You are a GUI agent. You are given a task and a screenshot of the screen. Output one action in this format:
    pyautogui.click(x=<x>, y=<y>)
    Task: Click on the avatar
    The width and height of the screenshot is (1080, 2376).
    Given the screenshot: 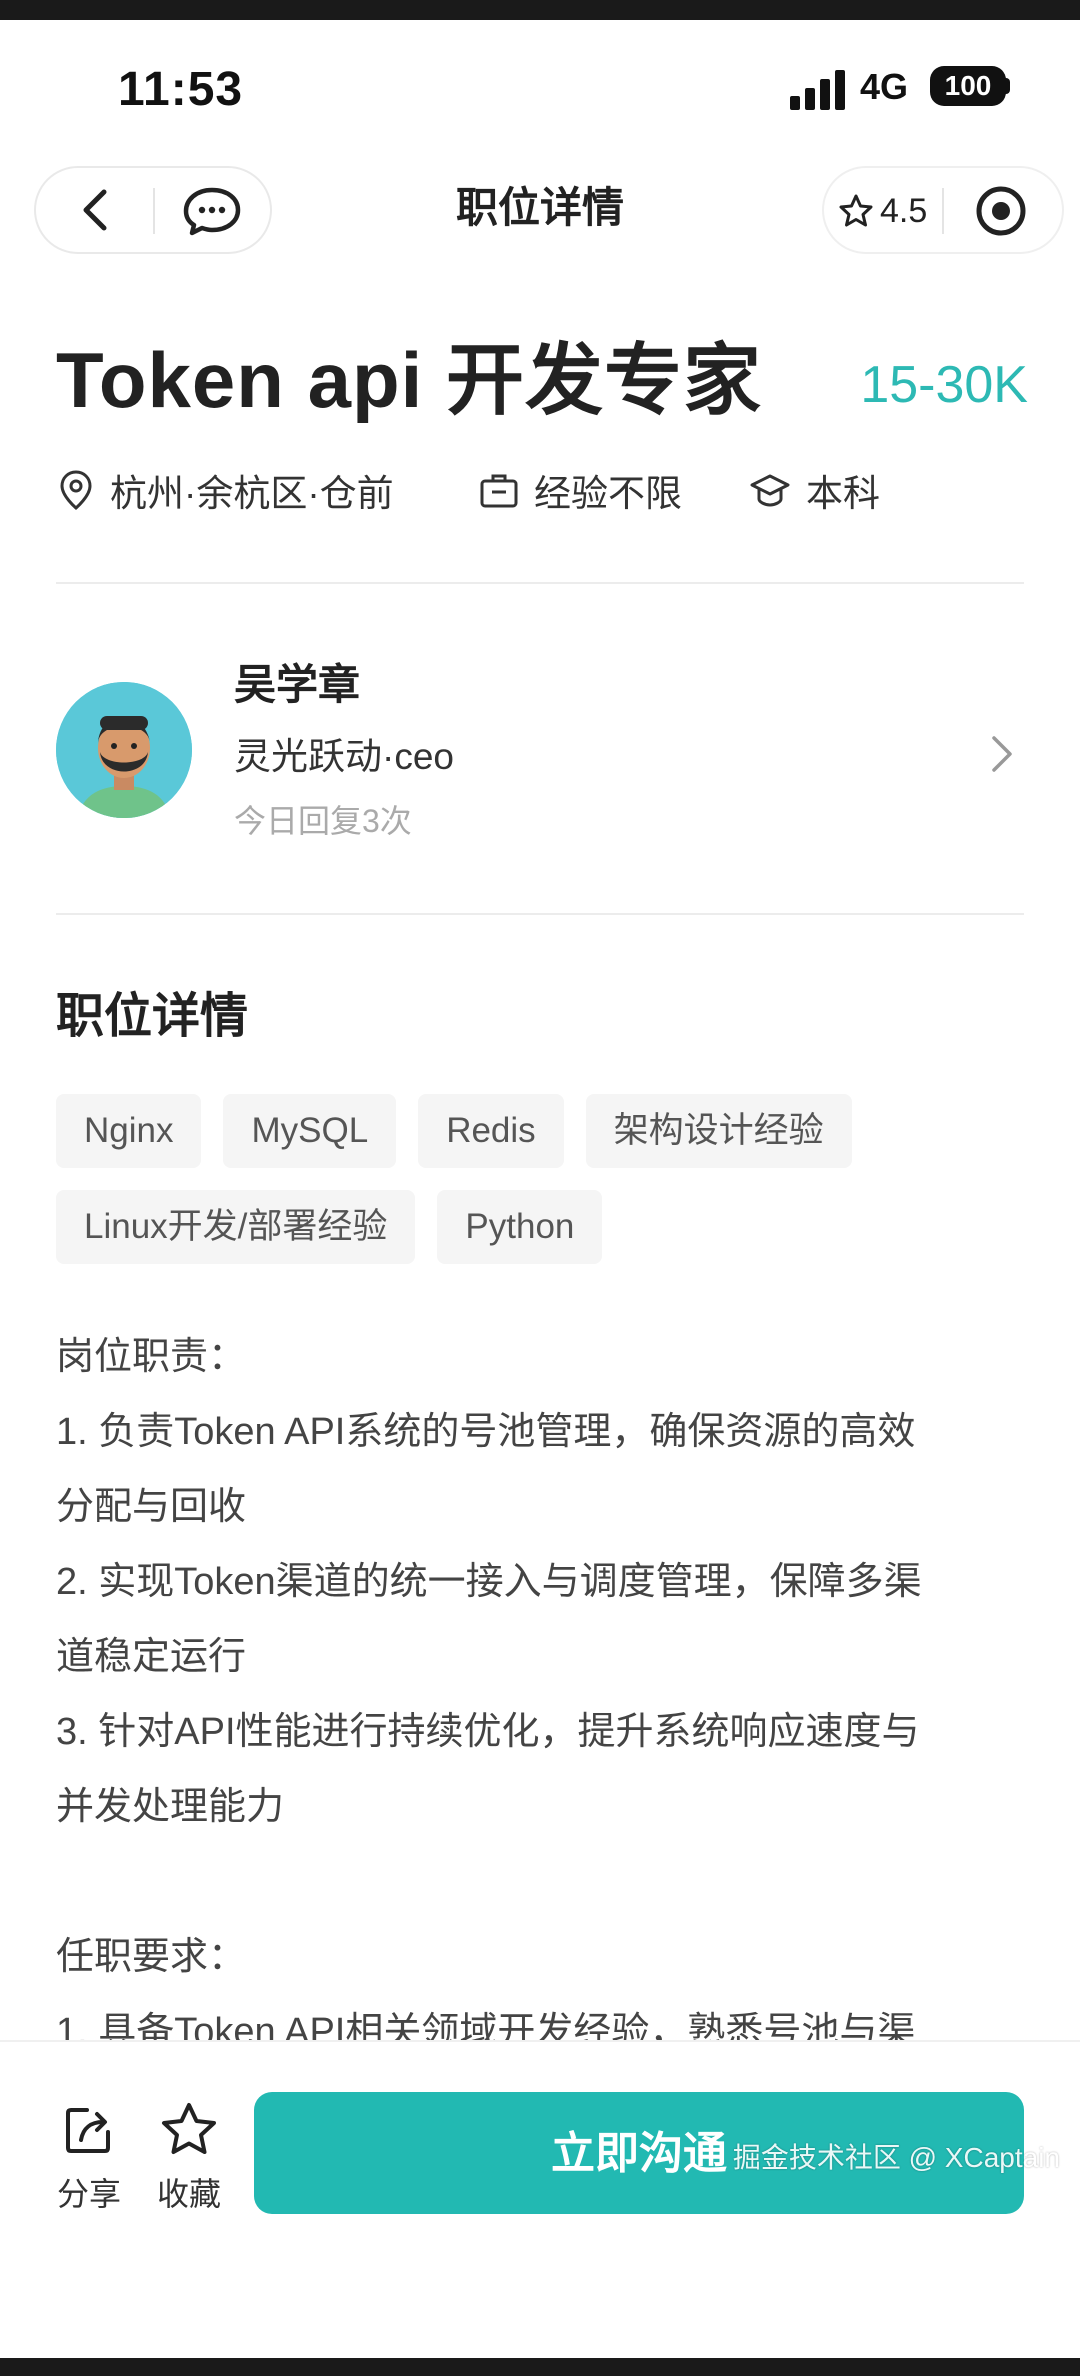 What is the action you would take?
    pyautogui.click(x=124, y=750)
    